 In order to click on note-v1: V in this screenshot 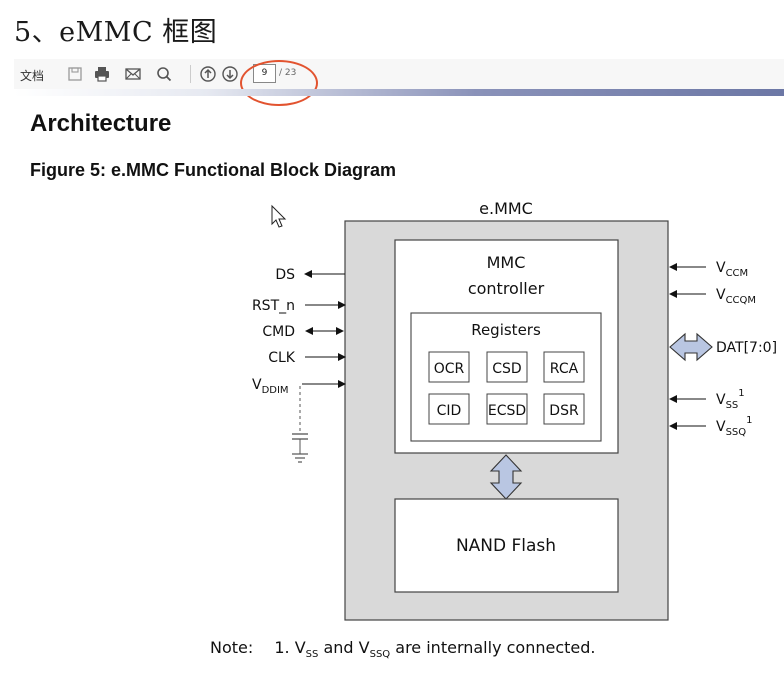, I will do `click(300, 647)`.